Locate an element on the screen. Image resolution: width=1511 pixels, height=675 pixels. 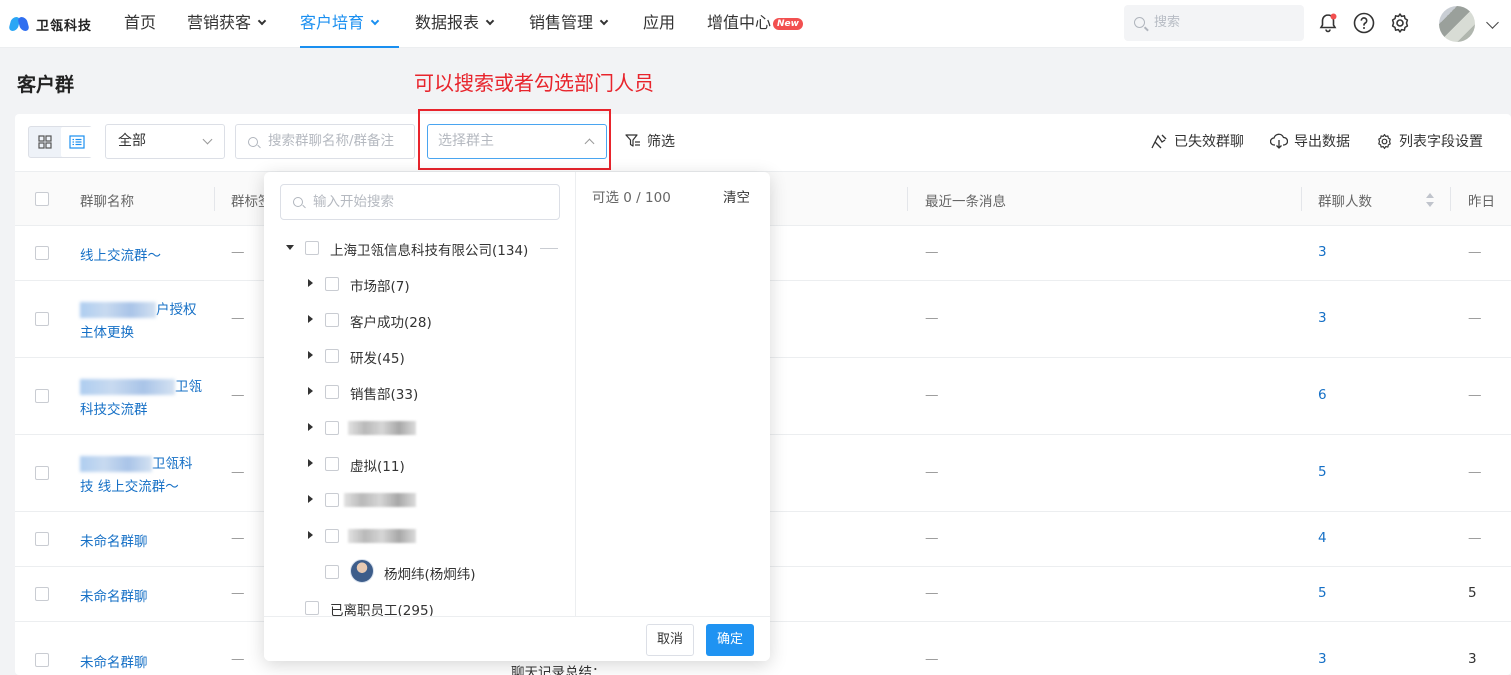
group-search-placeholder: 搜索群聊名称/群备注 is located at coordinates (331, 141).